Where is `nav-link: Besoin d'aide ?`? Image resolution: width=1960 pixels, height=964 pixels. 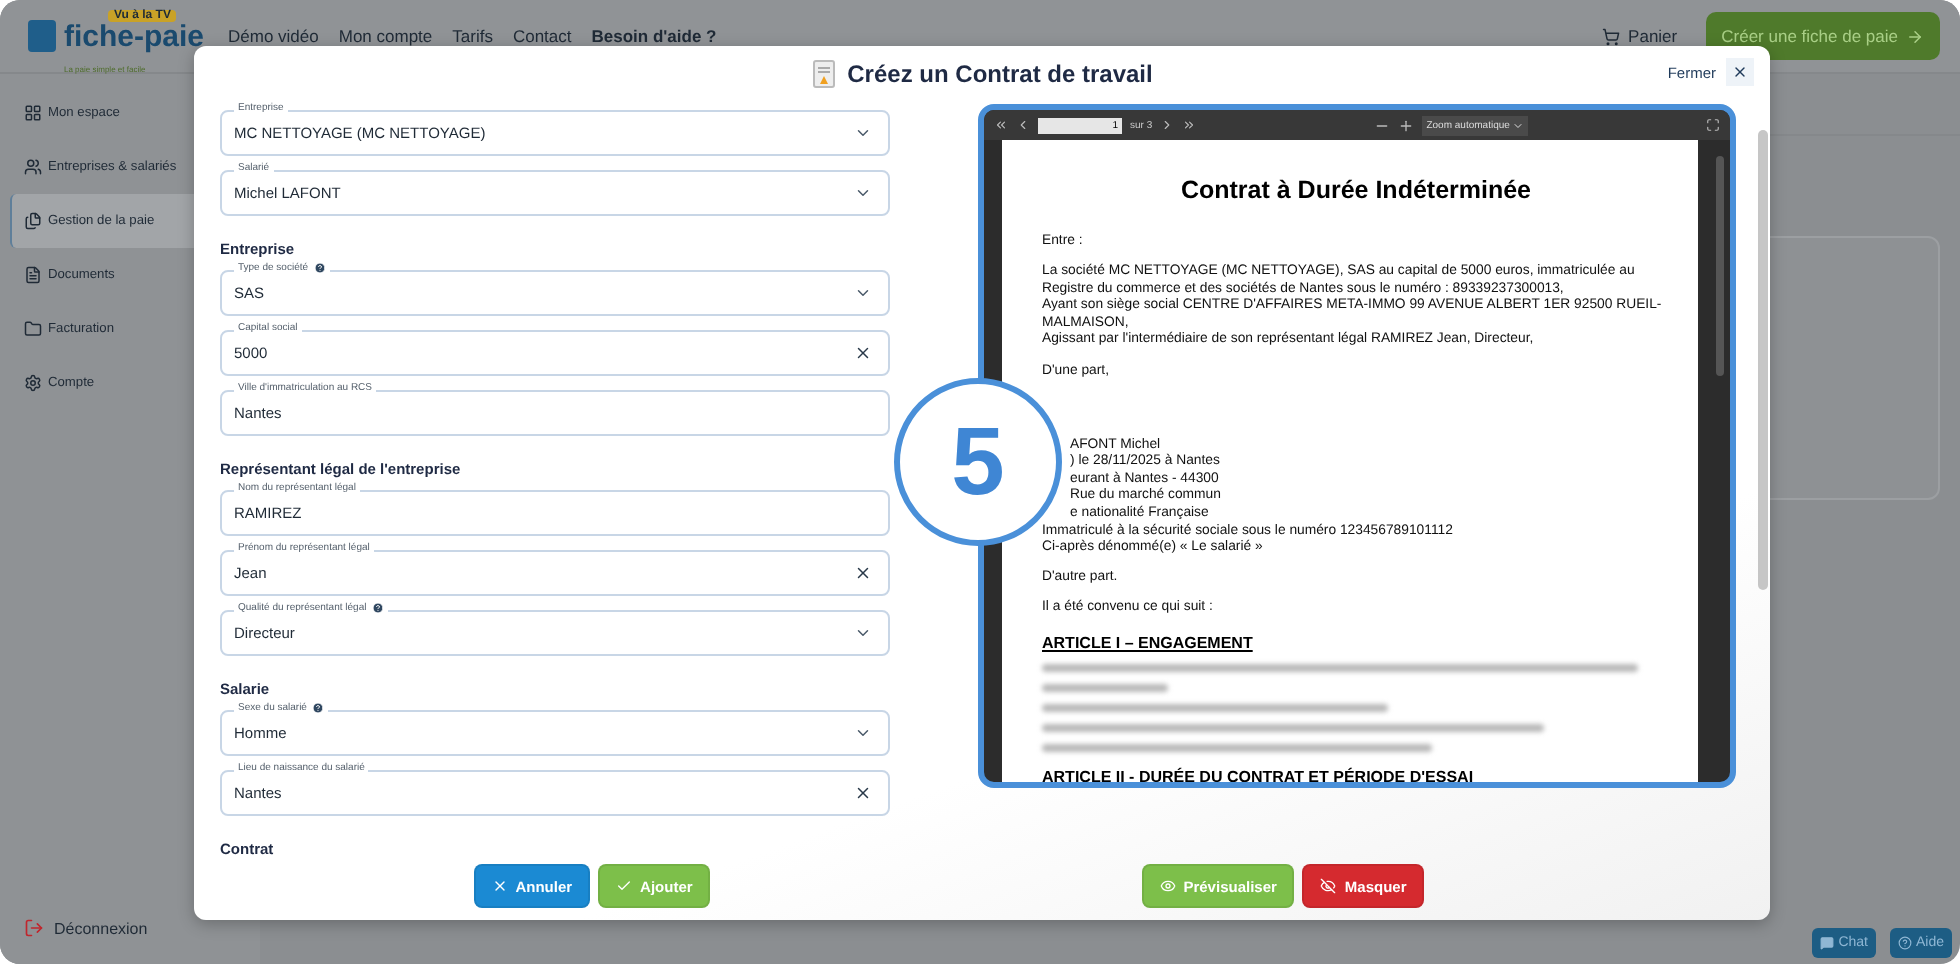
nav-link: Besoin d'aide ? is located at coordinates (654, 36).